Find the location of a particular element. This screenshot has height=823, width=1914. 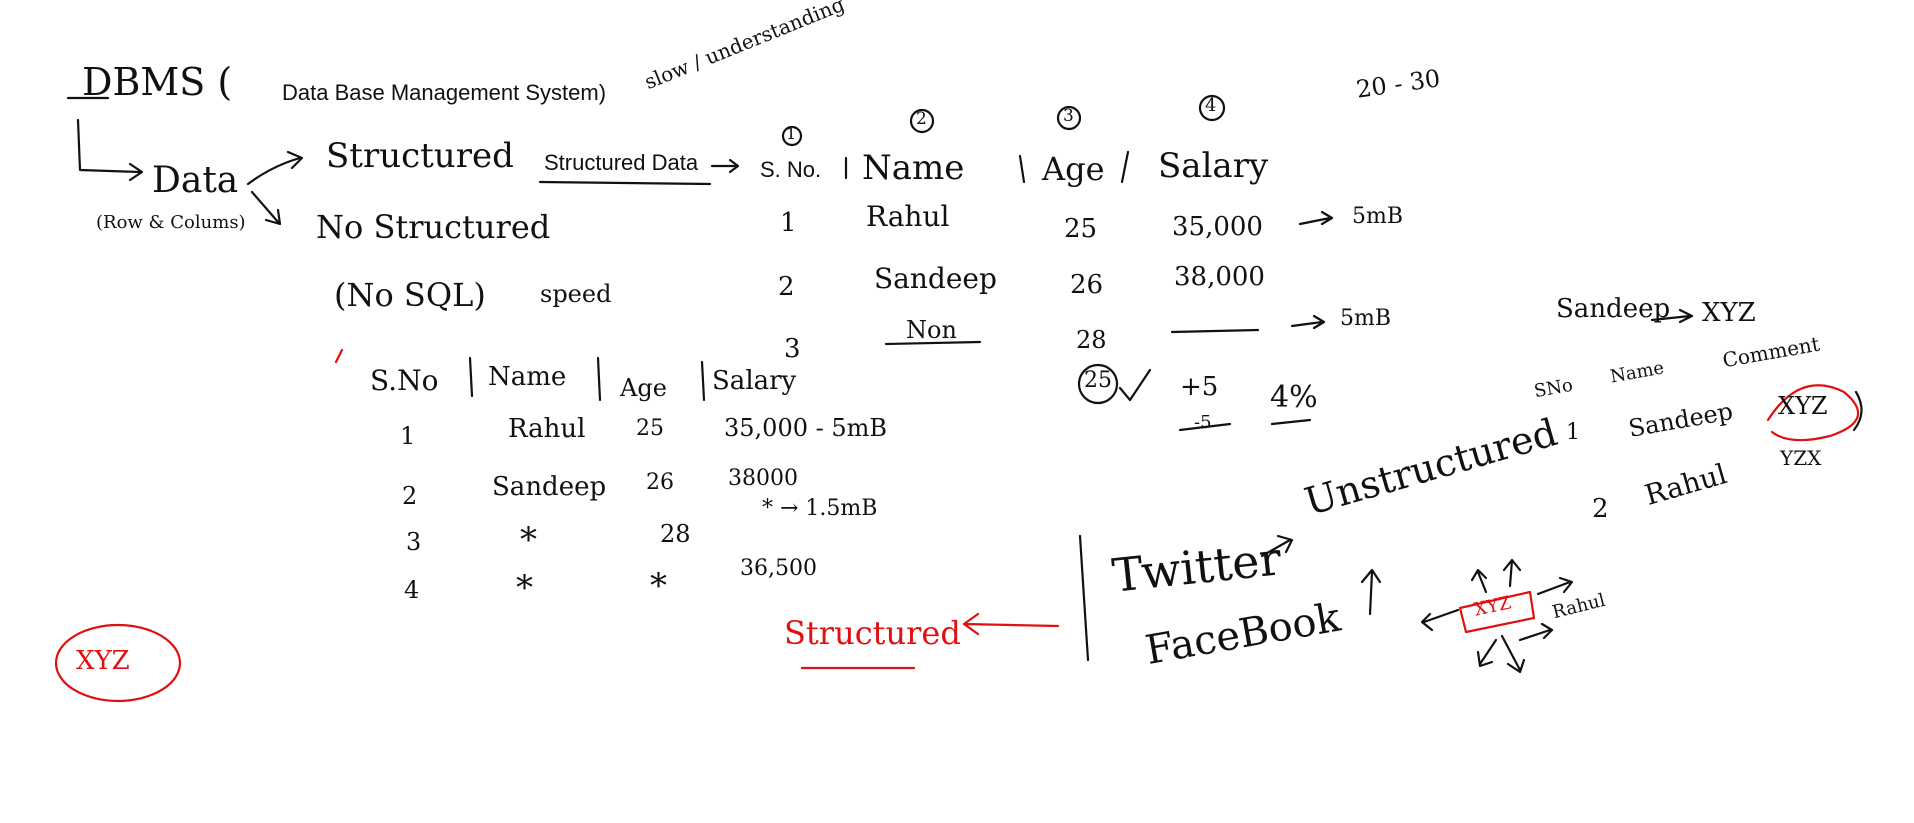

arrow-to-structured is located at coordinates (275, 168).